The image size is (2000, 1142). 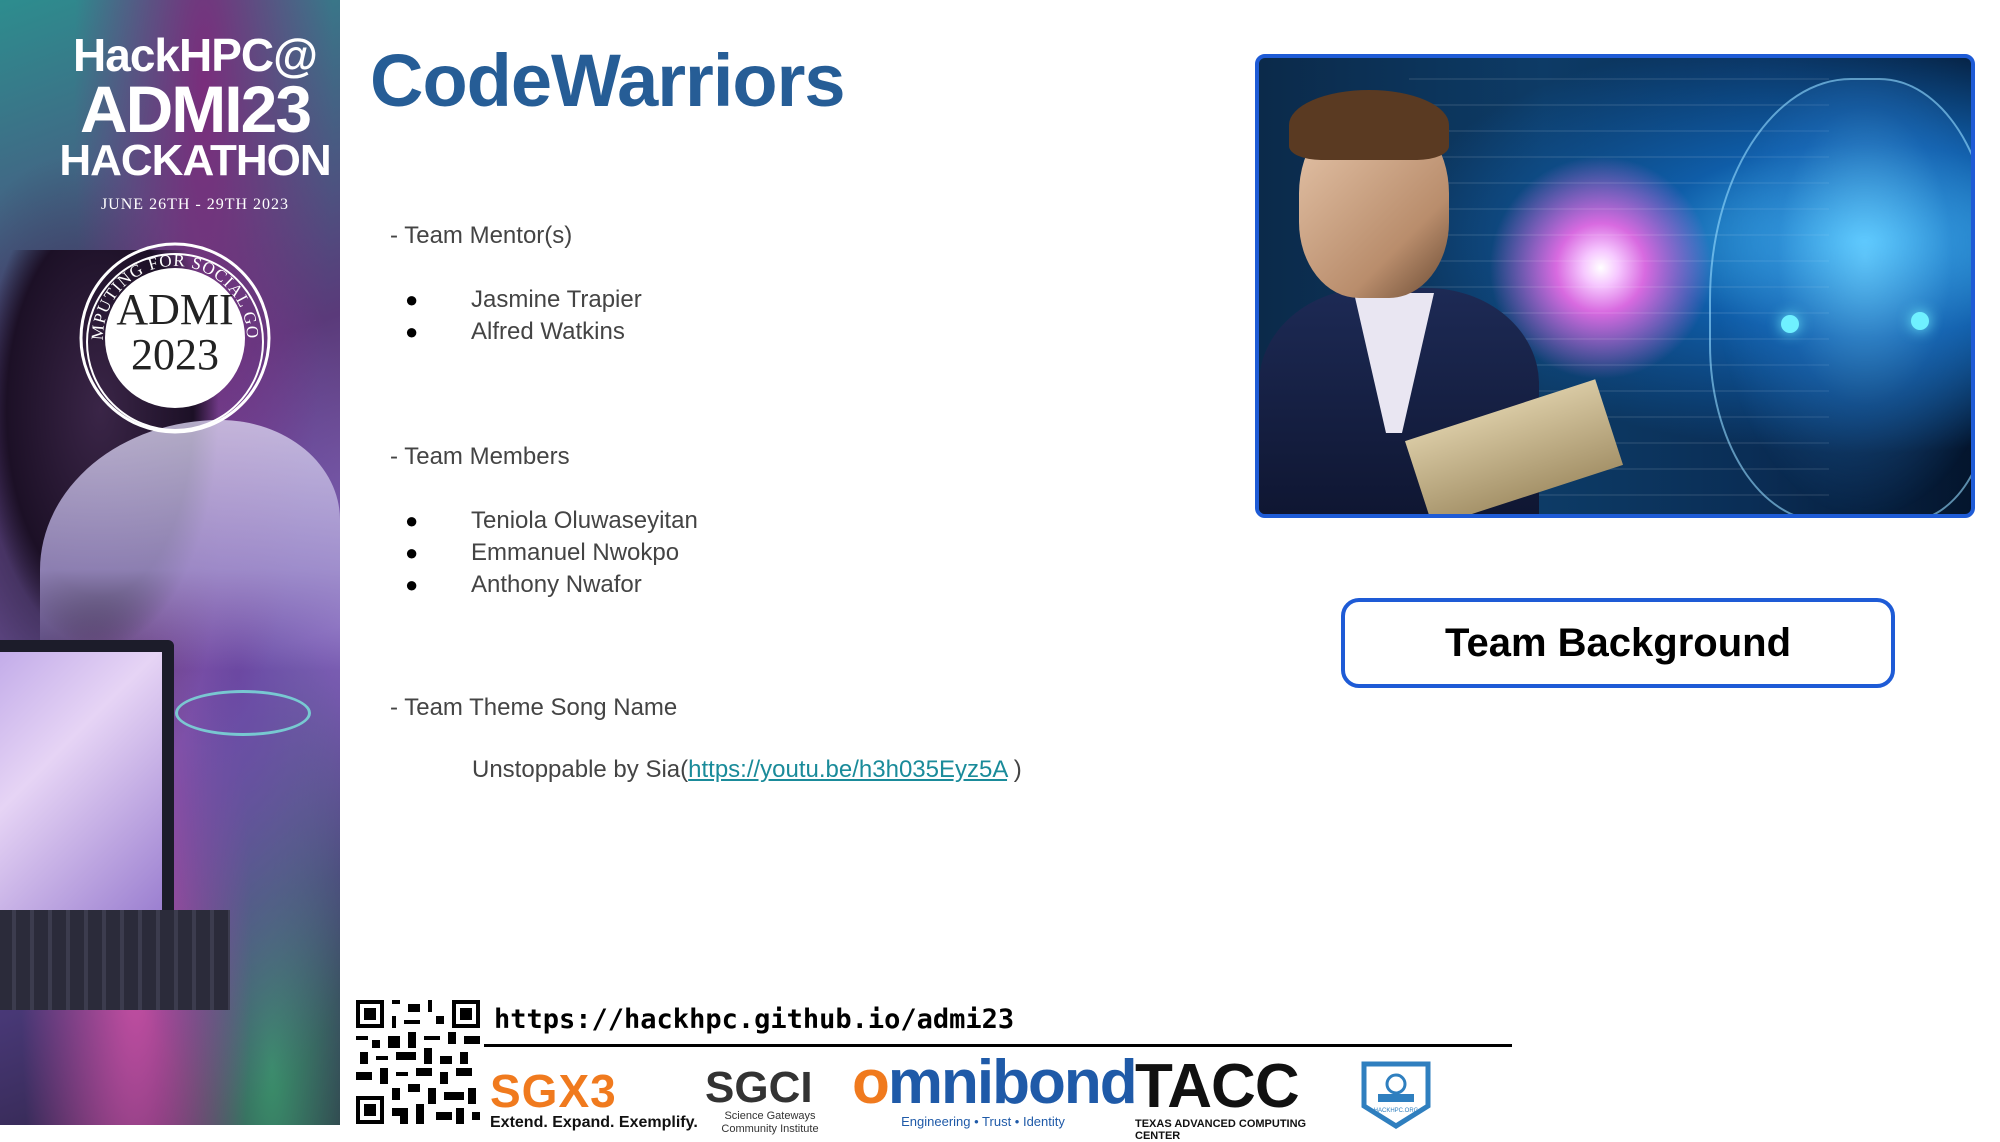 What do you see at coordinates (534, 707) in the screenshot?
I see `song-label: - Team Theme Song Name` at bounding box center [534, 707].